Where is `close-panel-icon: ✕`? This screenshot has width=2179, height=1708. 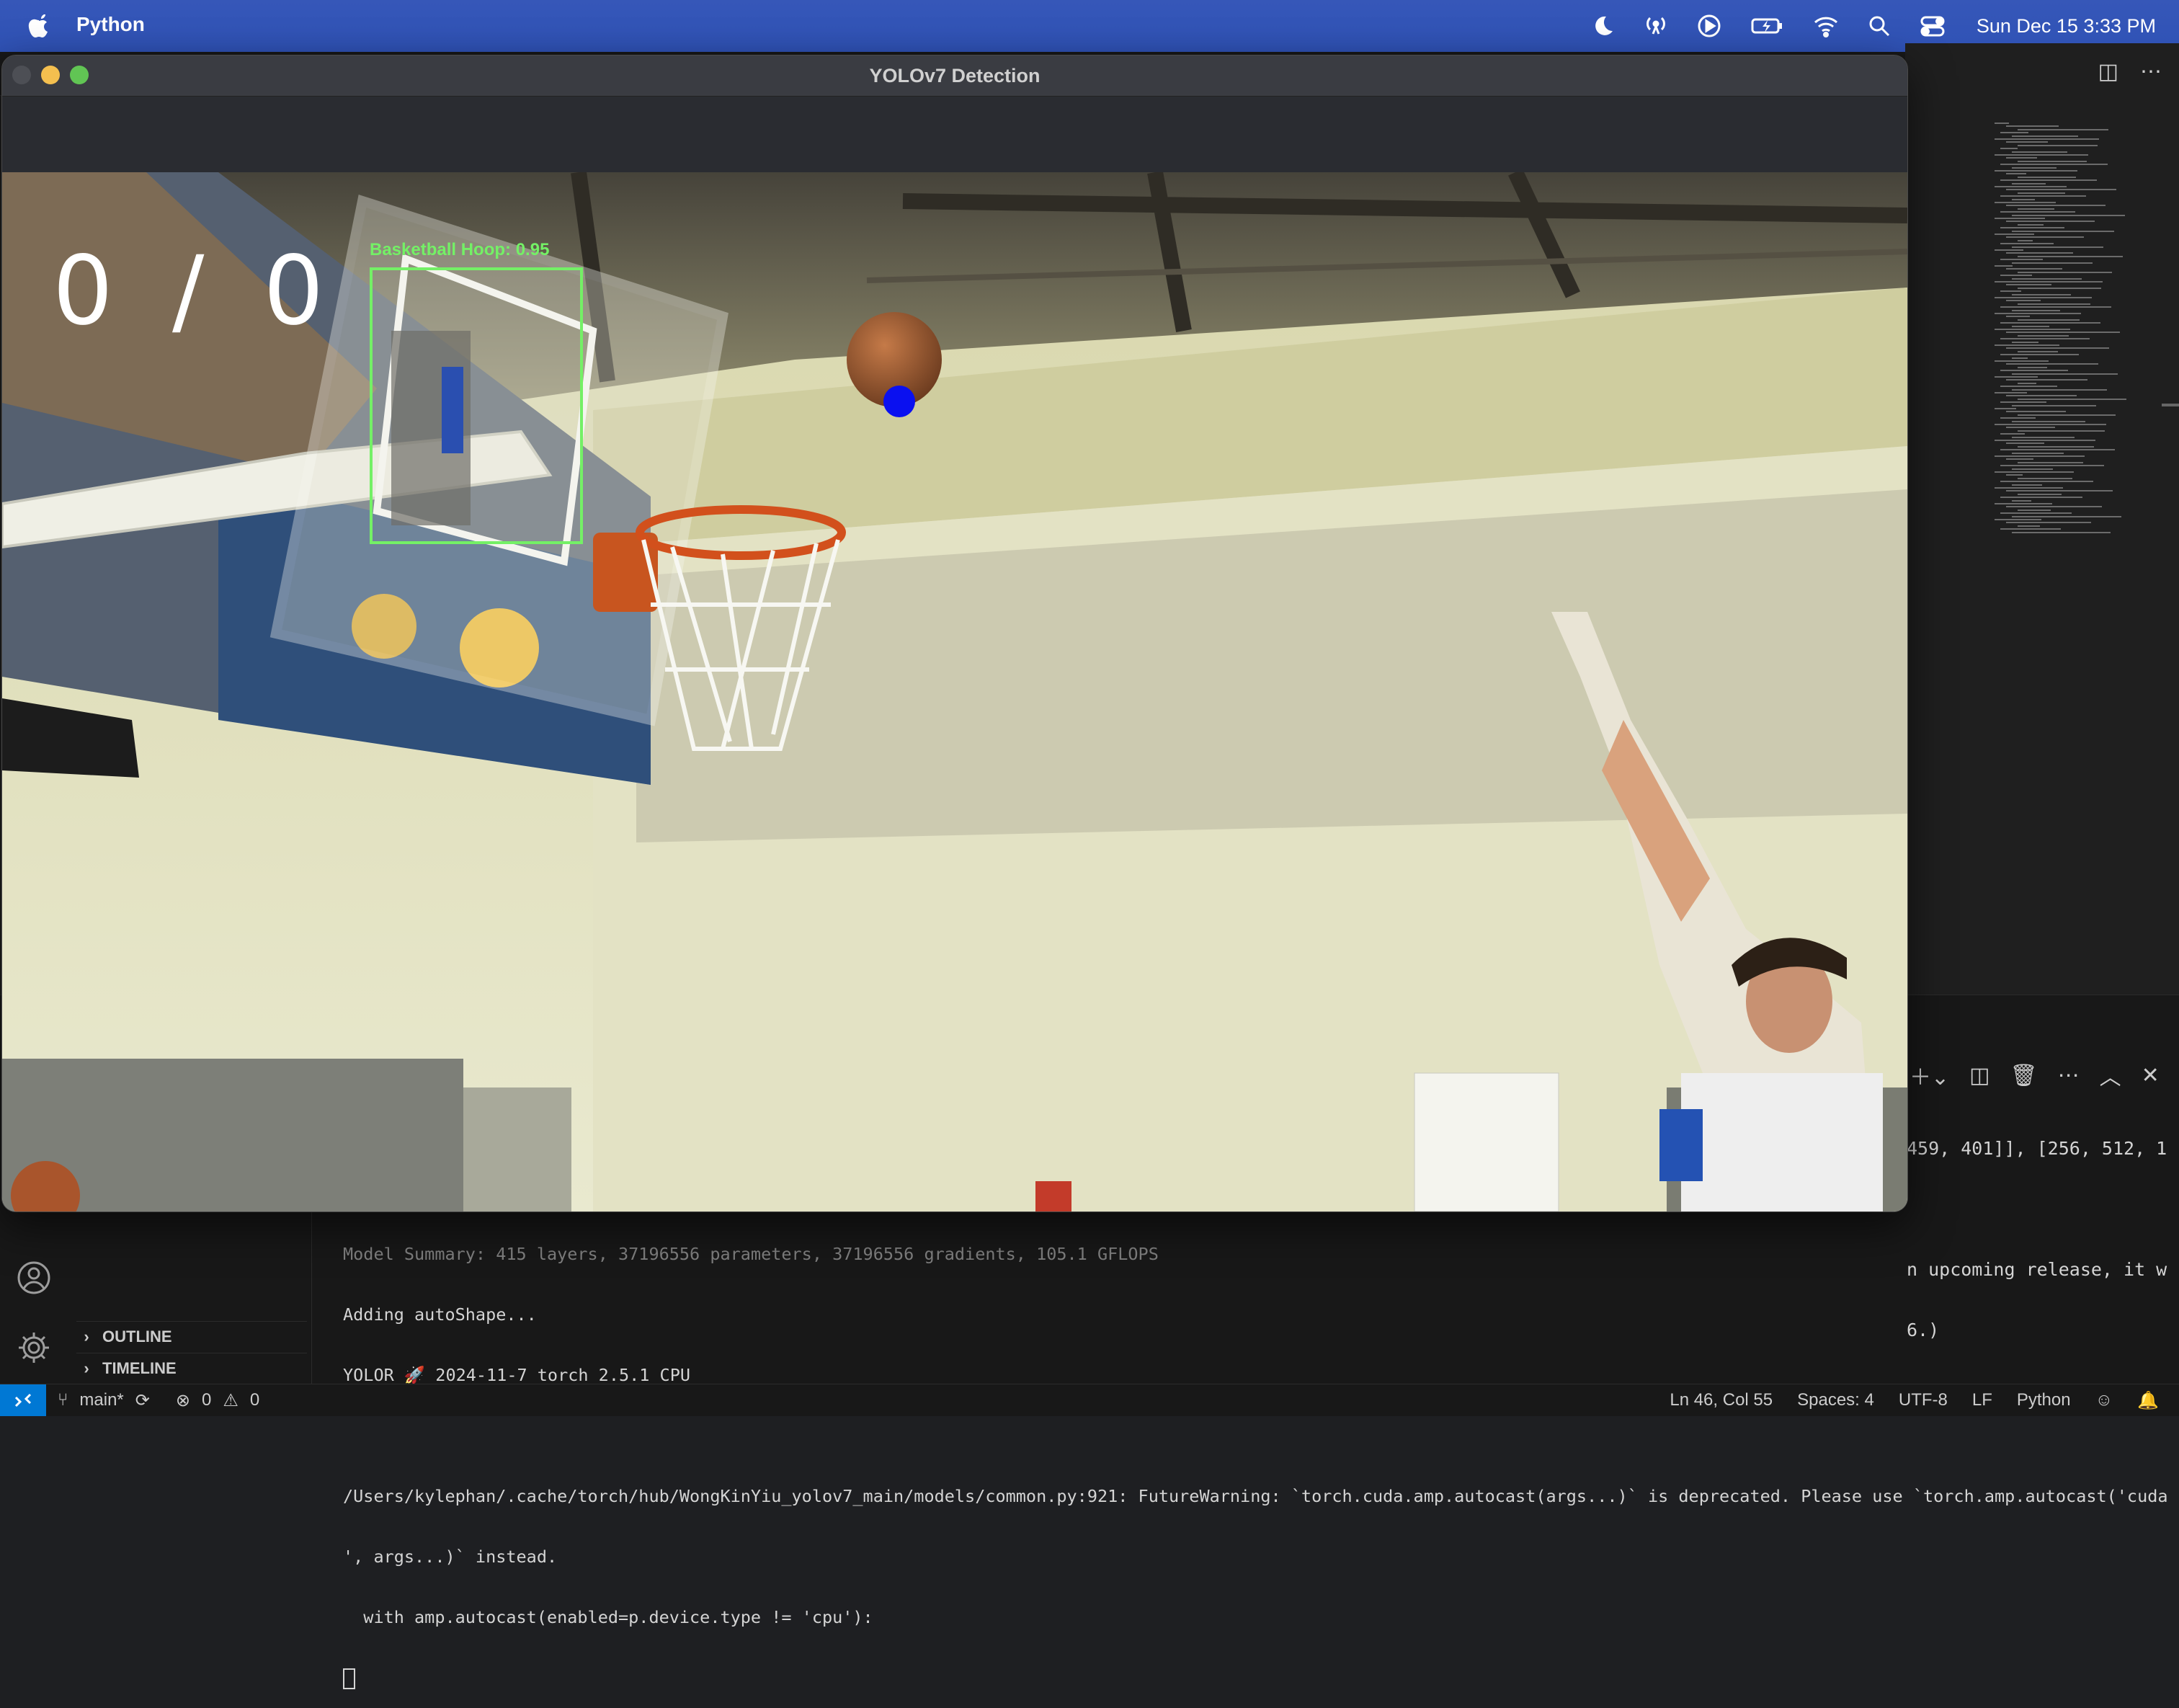 close-panel-icon: ✕ is located at coordinates (2151, 1075).